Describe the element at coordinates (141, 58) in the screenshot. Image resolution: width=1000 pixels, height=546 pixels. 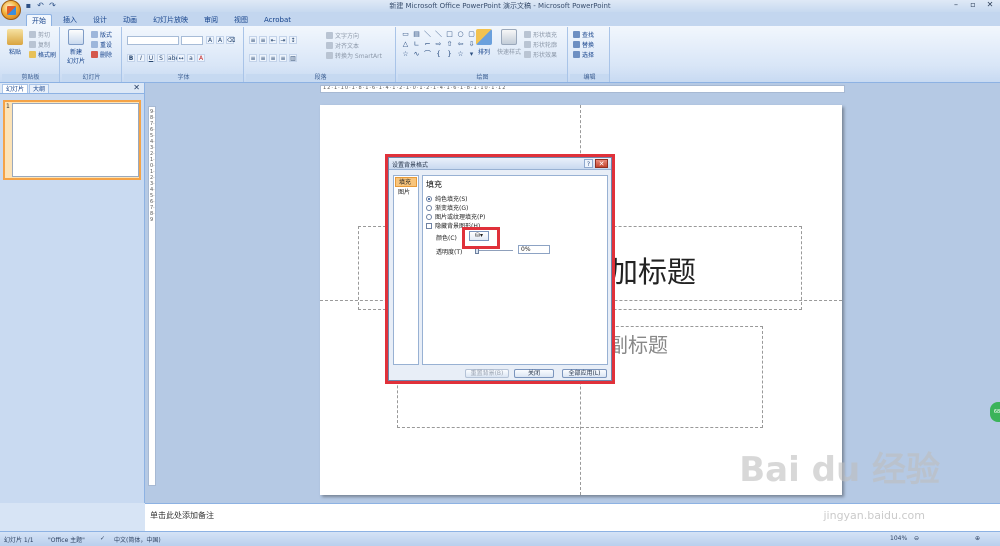
I see `italic-button: I` at that location.